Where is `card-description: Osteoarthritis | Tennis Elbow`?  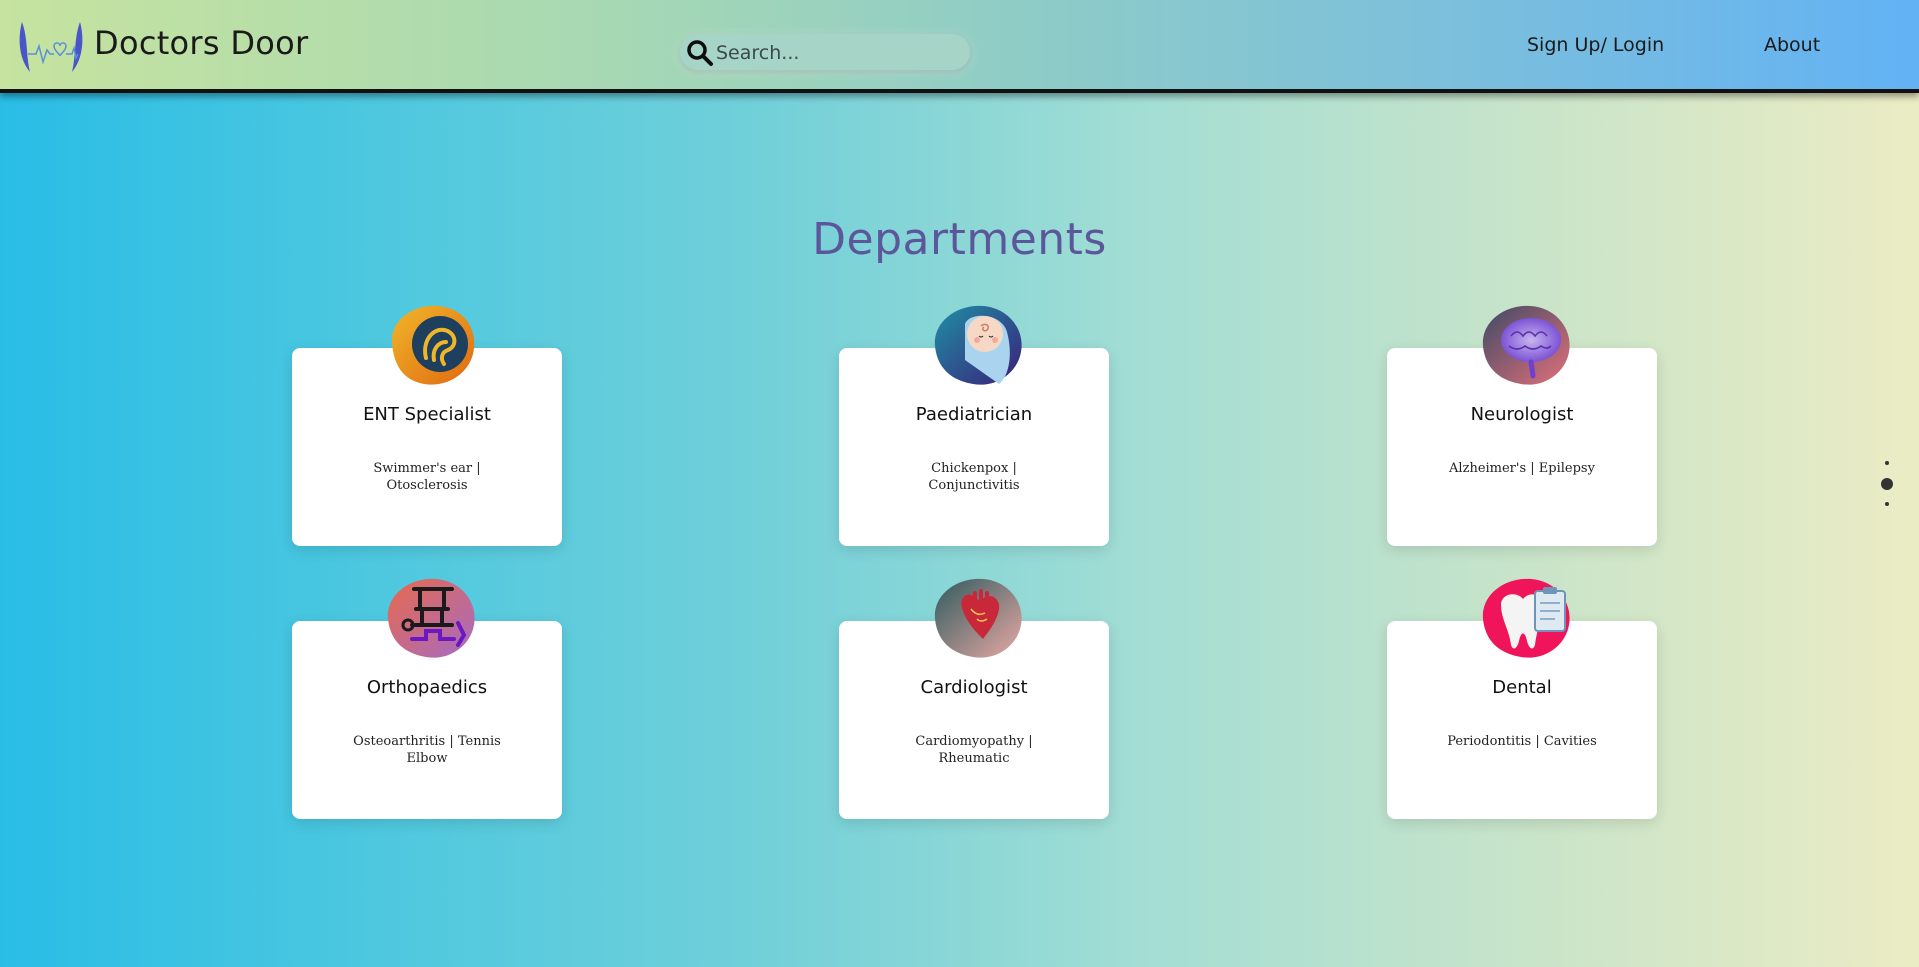 card-description: Osteoarthritis | Tennis Elbow is located at coordinates (427, 750).